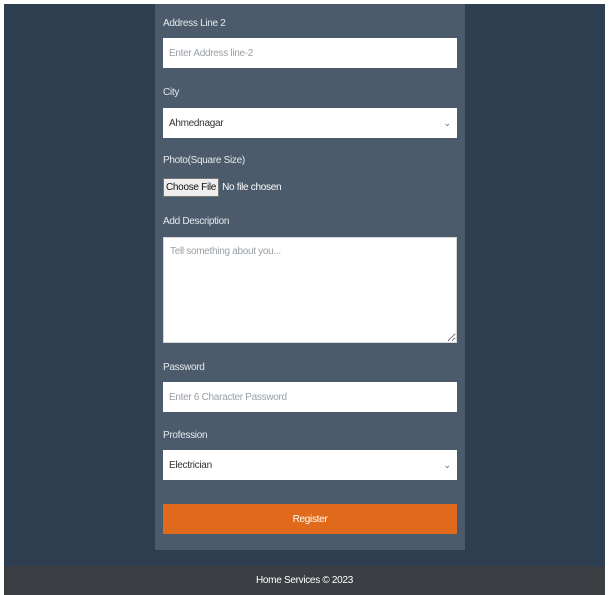 The width and height of the screenshot is (609, 595). I want to click on profession-select: Electrician ⌄, so click(310, 465).